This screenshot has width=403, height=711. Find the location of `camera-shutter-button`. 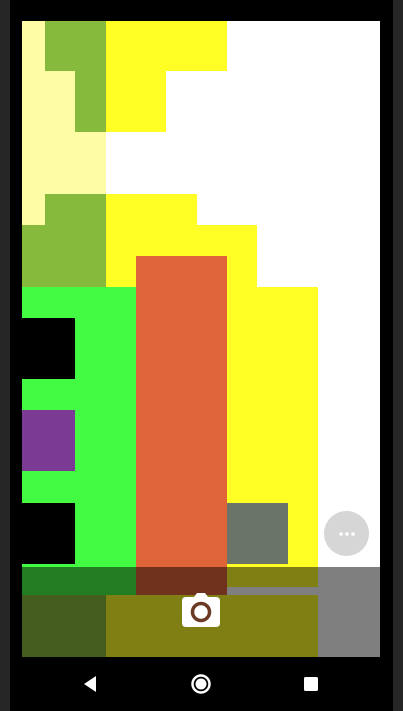

camera-shutter-button is located at coordinates (201, 610).